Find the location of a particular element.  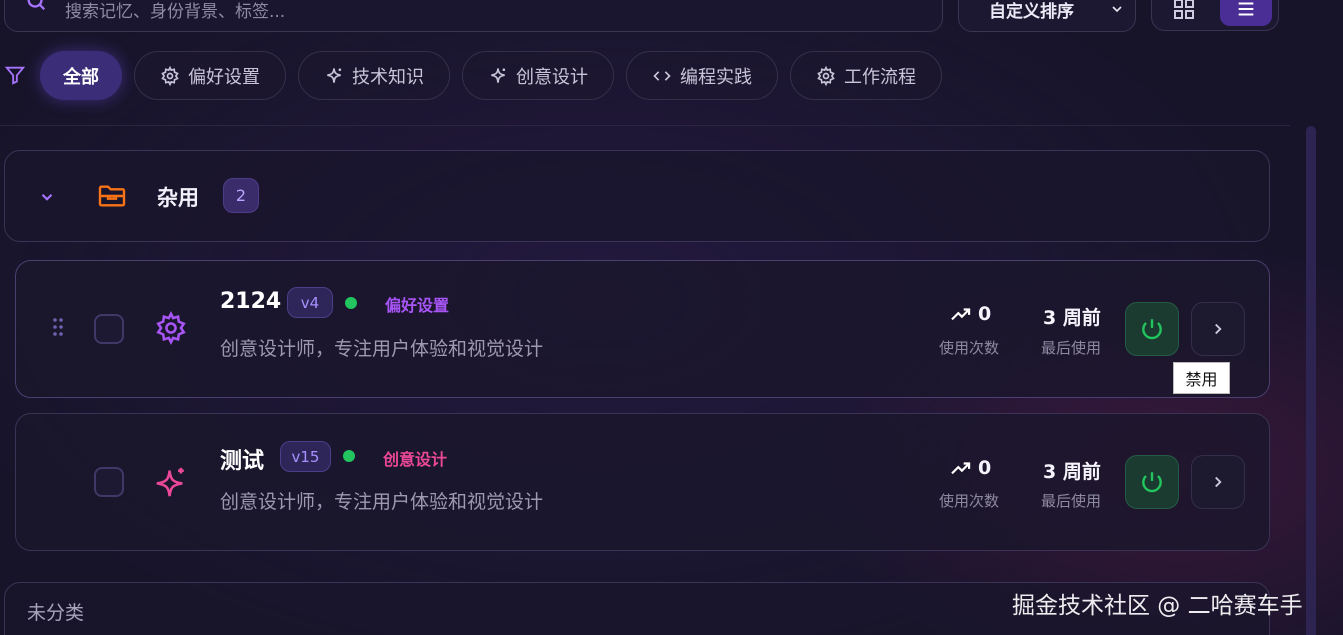

list-icon is located at coordinates (1246, 8).